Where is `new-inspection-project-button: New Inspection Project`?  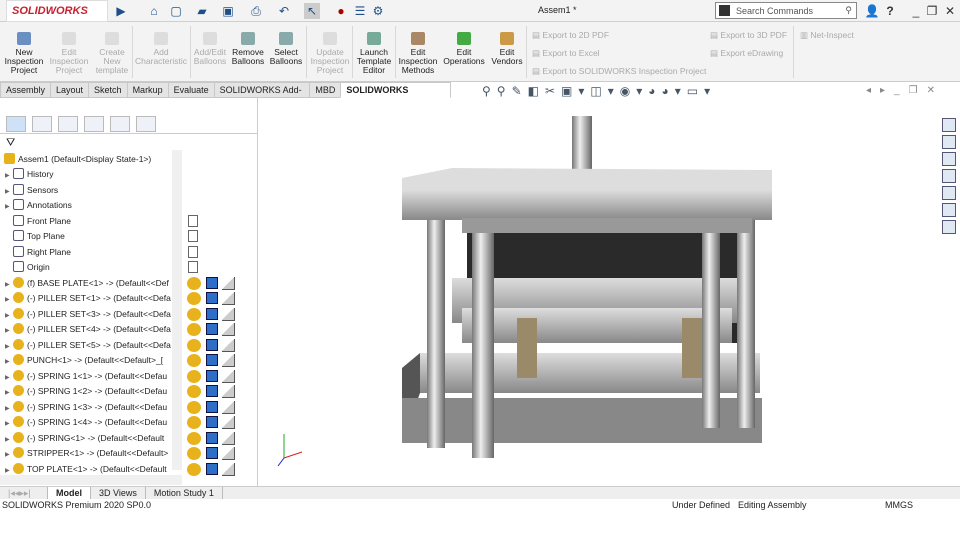 new-inspection-project-button: New Inspection Project is located at coordinates (24, 53).